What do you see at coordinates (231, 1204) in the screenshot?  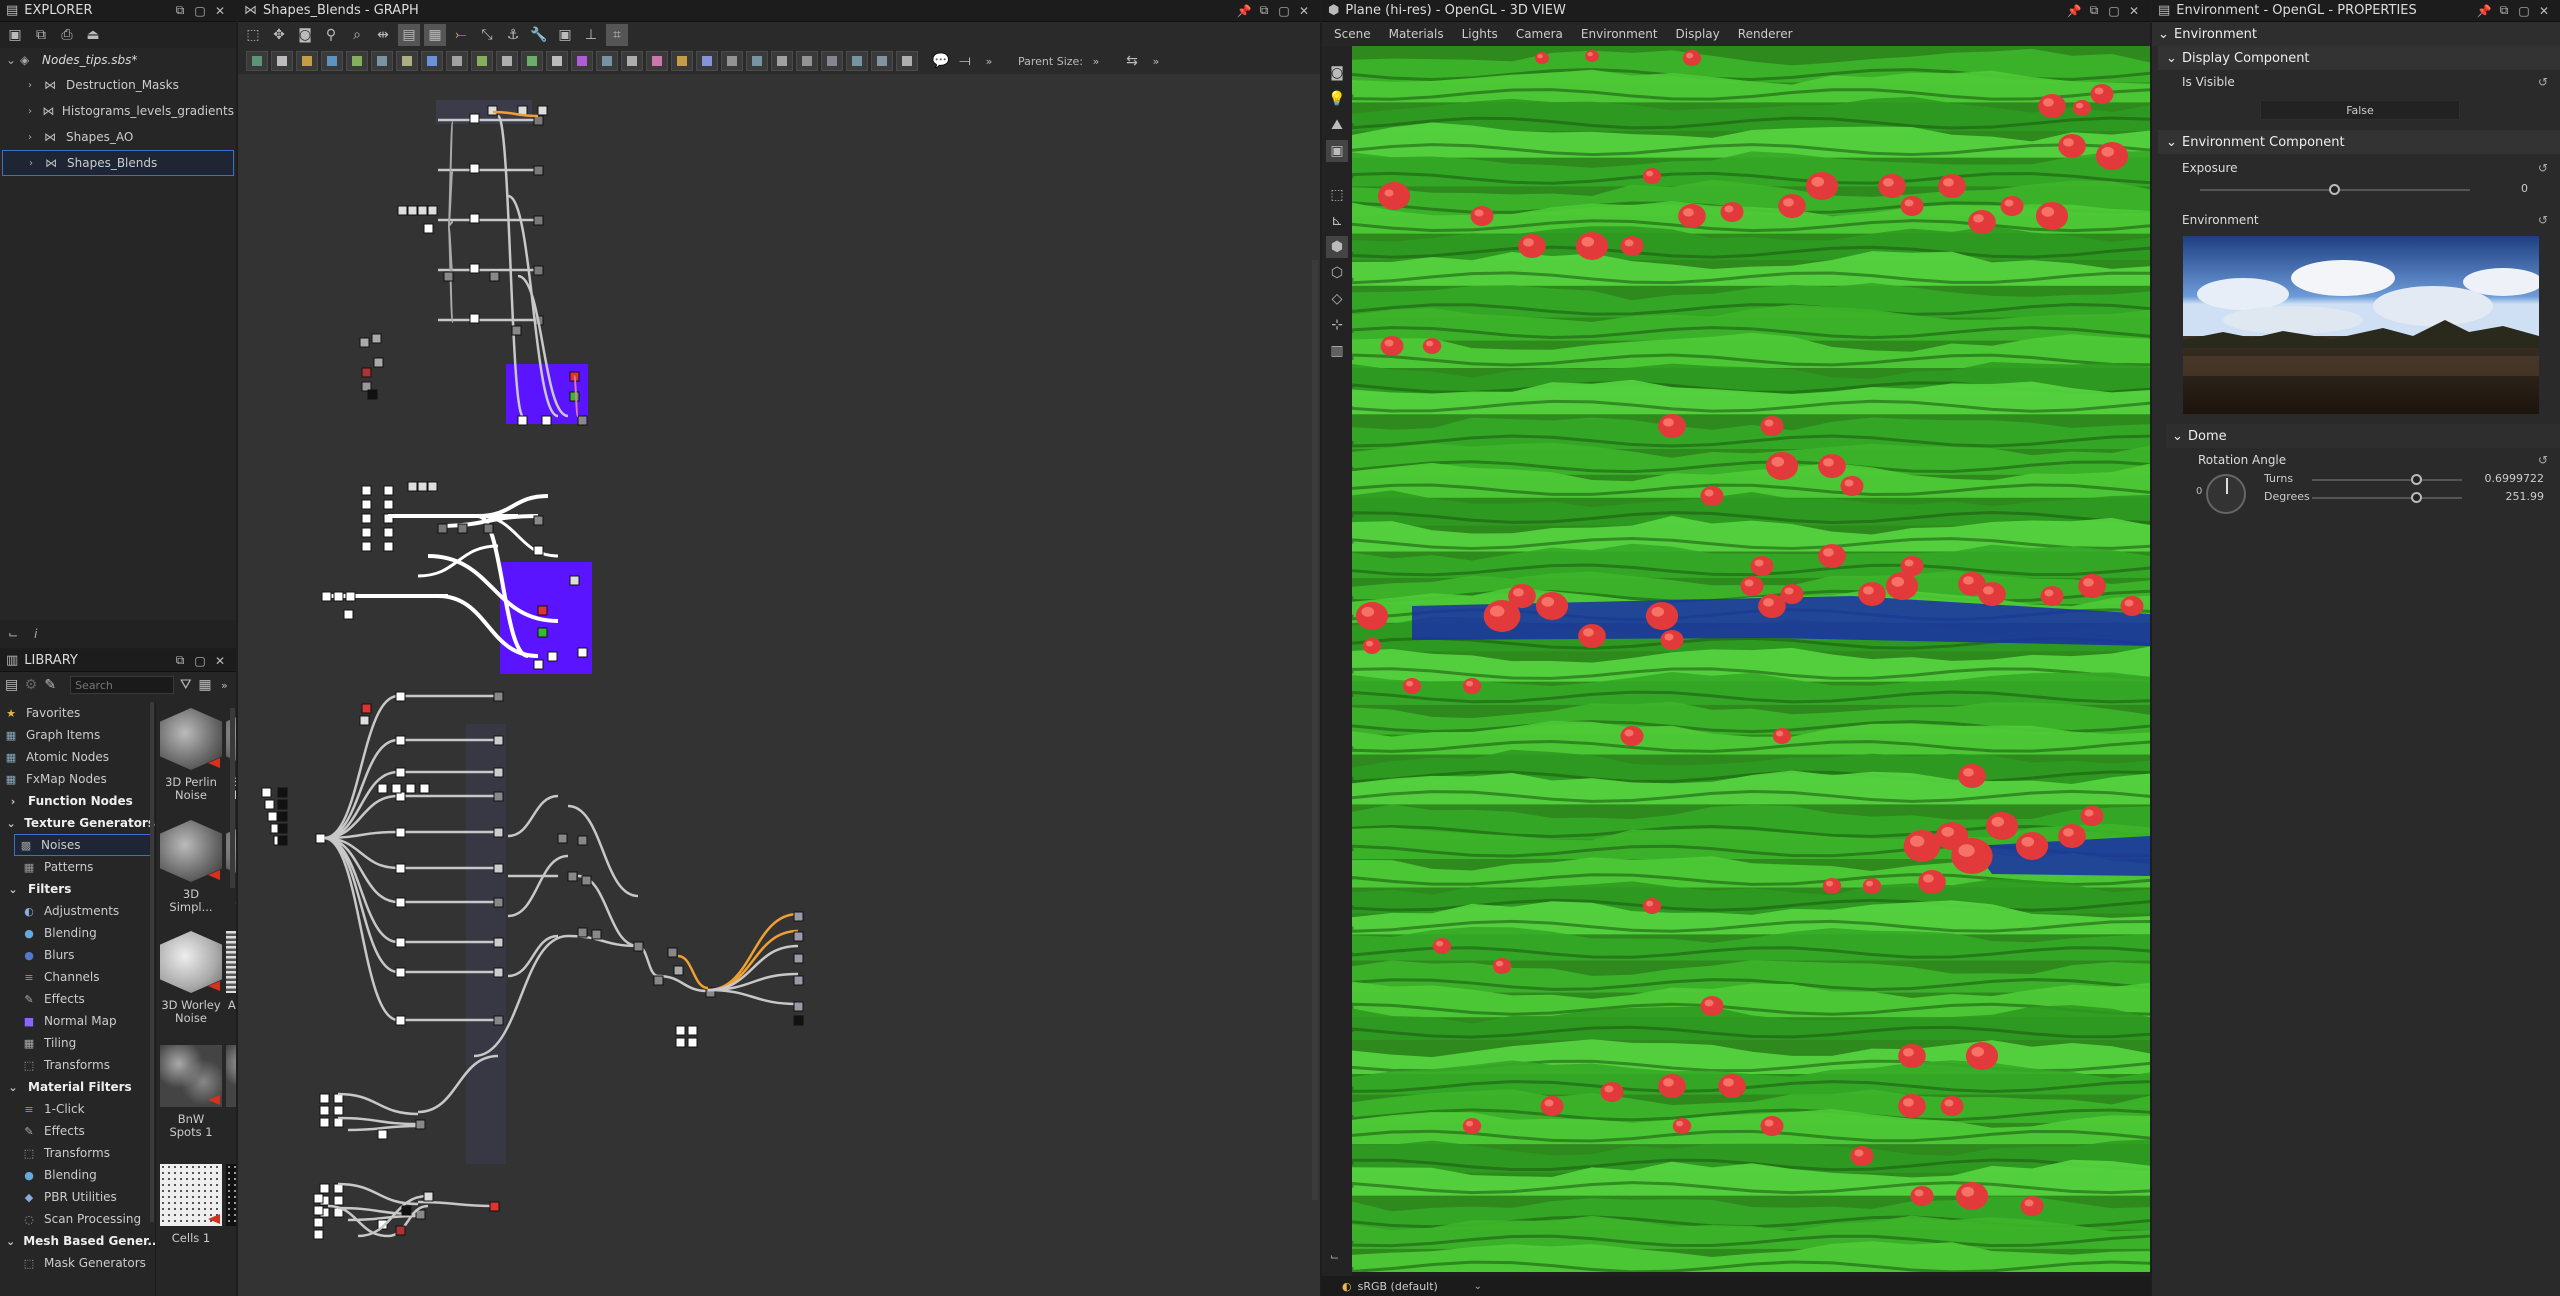 I see `library-thumbnail: Cells 2` at bounding box center [231, 1204].